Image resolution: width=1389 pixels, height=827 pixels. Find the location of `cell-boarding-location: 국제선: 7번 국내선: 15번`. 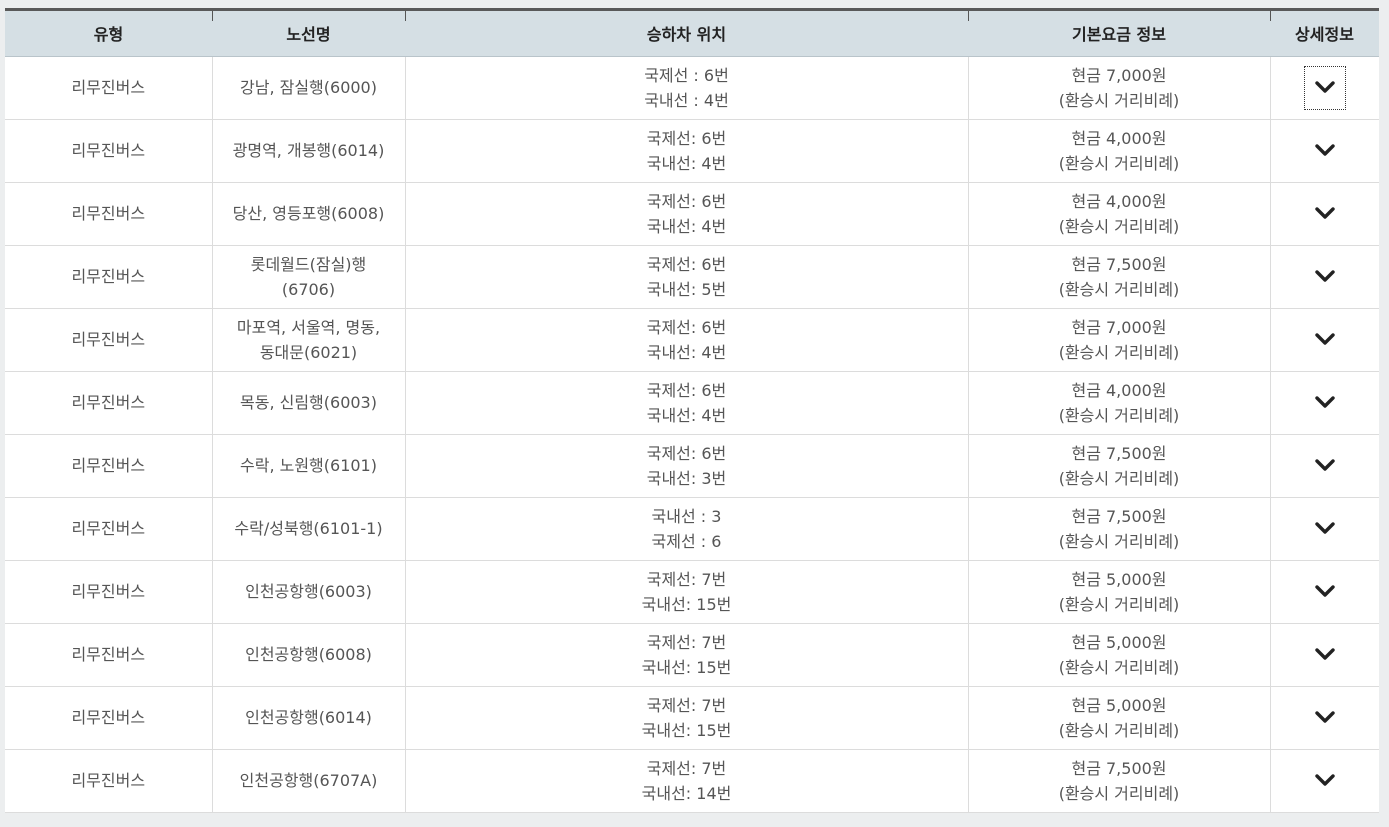

cell-boarding-location: 국제선: 7번 국내선: 15번 is located at coordinates (686, 718).